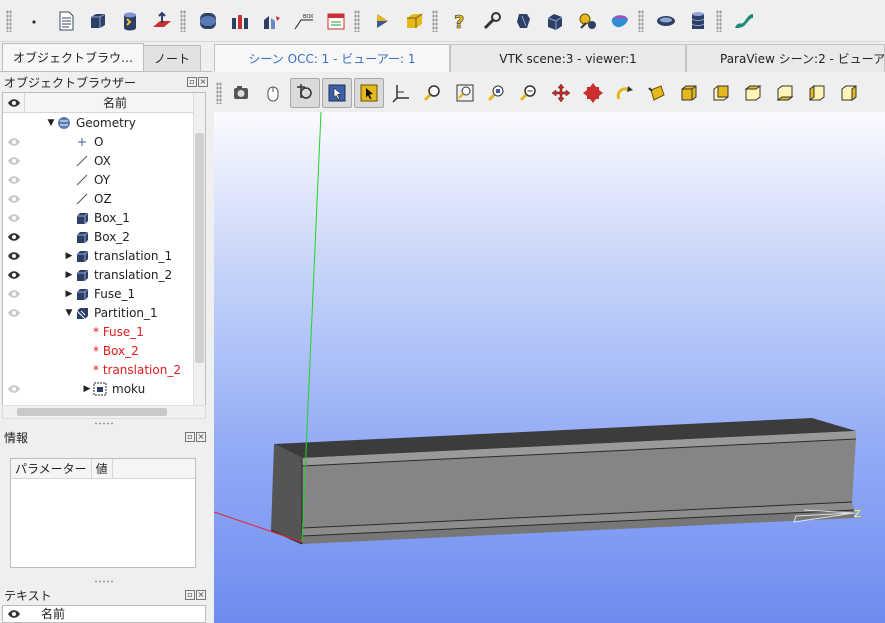  Describe the element at coordinates (337, 93) in the screenshot. I see `select-icon` at that location.